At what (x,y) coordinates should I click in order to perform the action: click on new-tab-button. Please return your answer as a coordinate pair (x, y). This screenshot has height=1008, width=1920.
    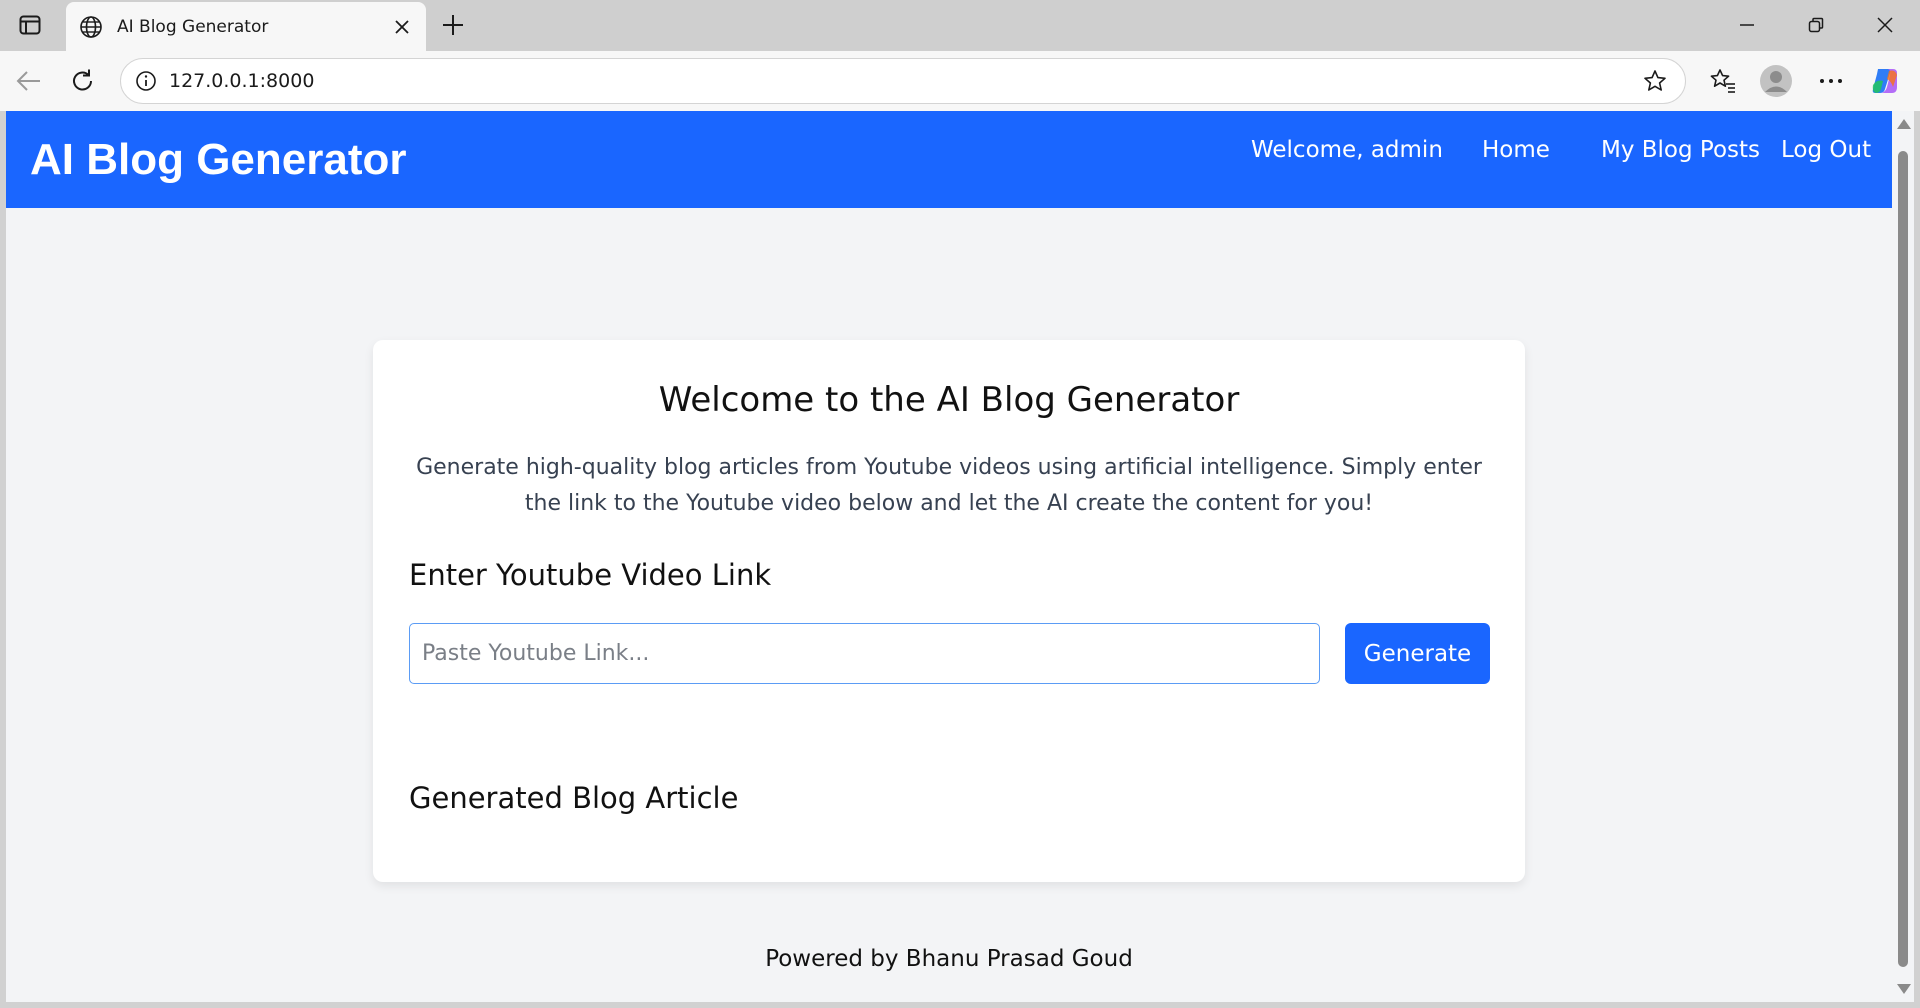
    Looking at the image, I should click on (453, 25).